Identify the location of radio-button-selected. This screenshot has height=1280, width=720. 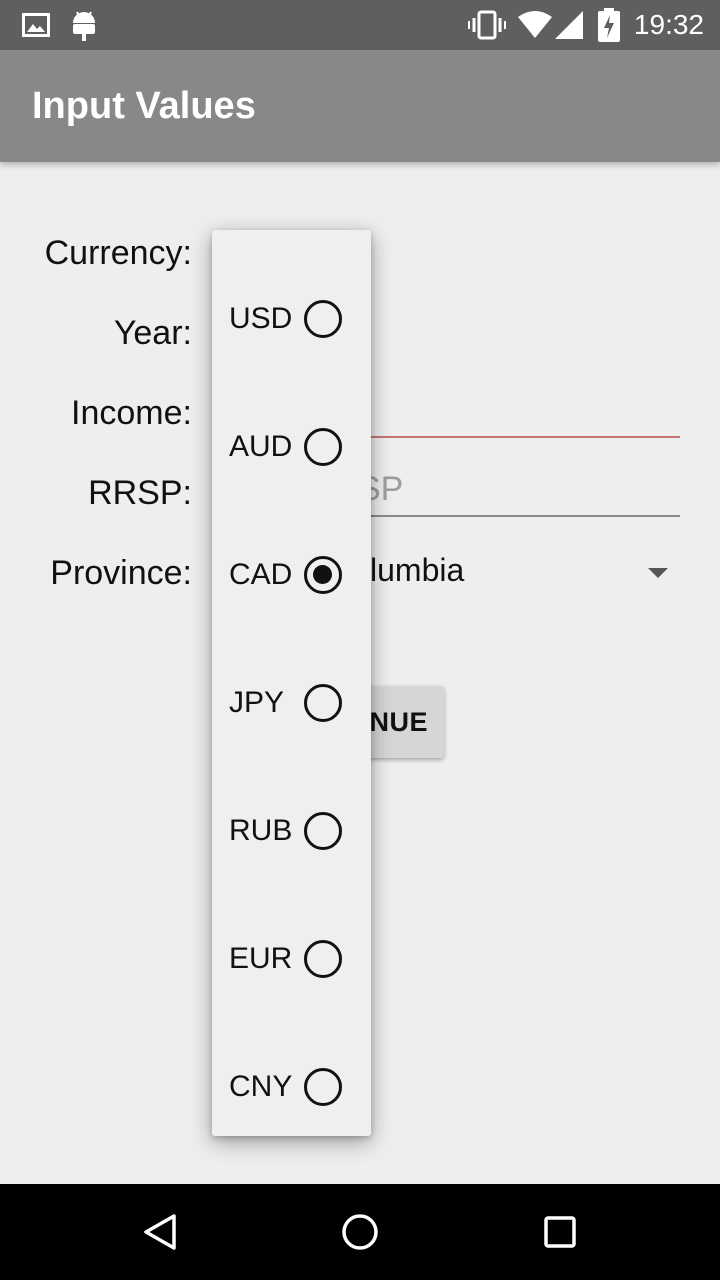
(323, 575).